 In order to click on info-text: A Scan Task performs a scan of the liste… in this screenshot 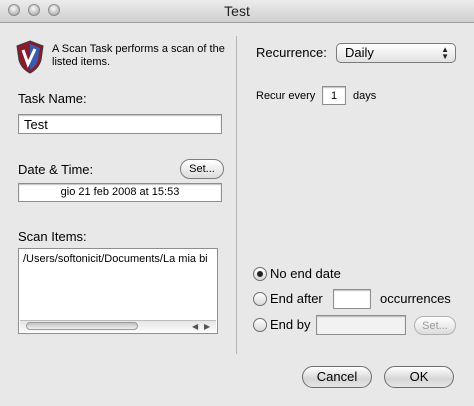, I will do `click(138, 55)`.